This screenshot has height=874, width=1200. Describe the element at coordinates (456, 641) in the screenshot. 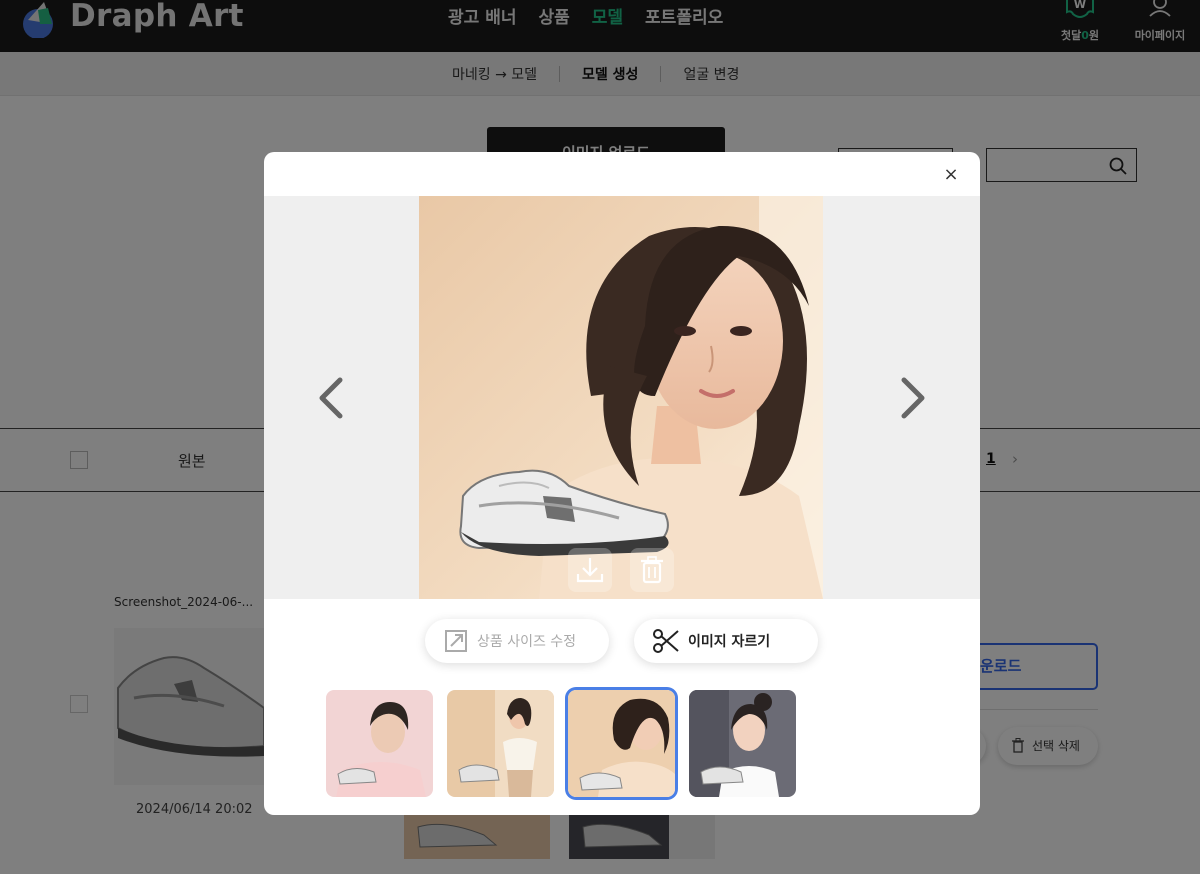

I see `resize-icon` at that location.